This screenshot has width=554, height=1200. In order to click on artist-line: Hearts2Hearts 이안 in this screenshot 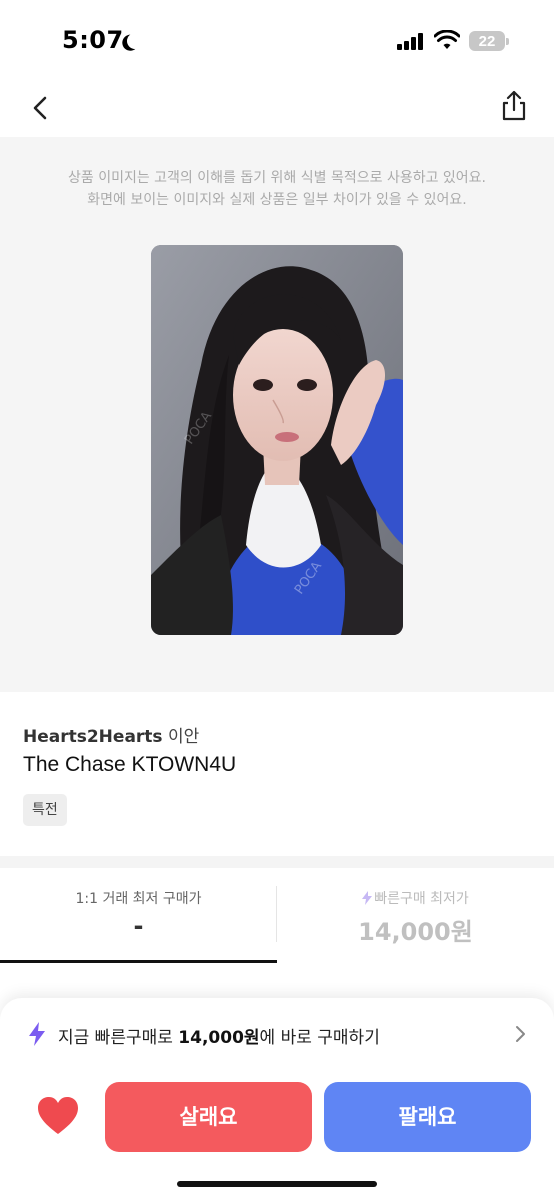, I will do `click(111, 734)`.